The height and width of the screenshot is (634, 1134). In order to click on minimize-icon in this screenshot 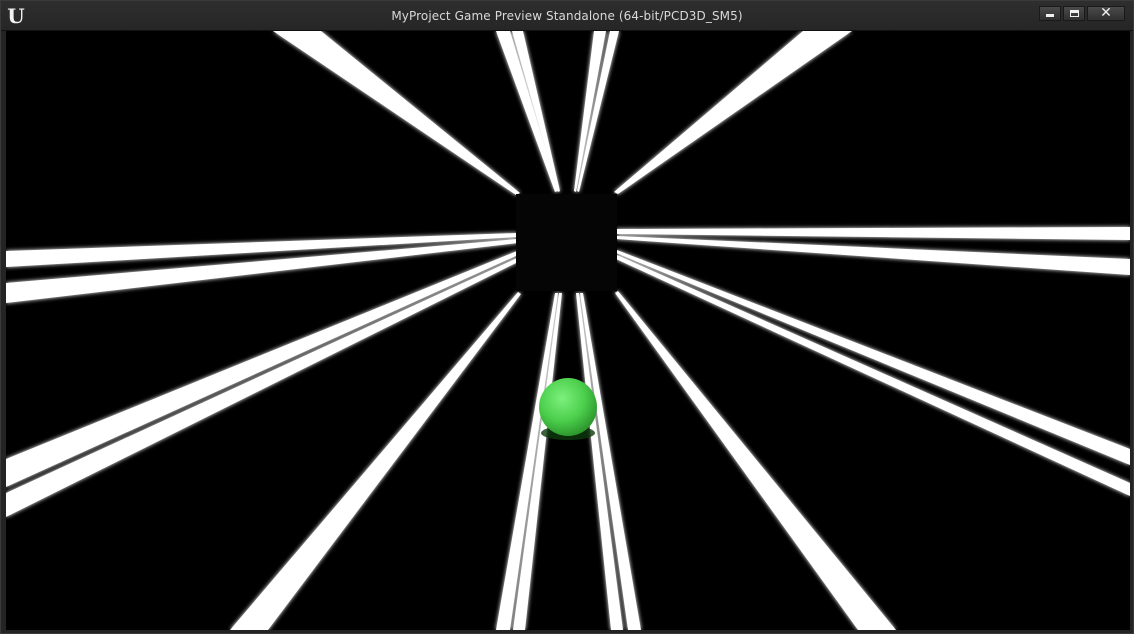, I will do `click(1050, 15)`.